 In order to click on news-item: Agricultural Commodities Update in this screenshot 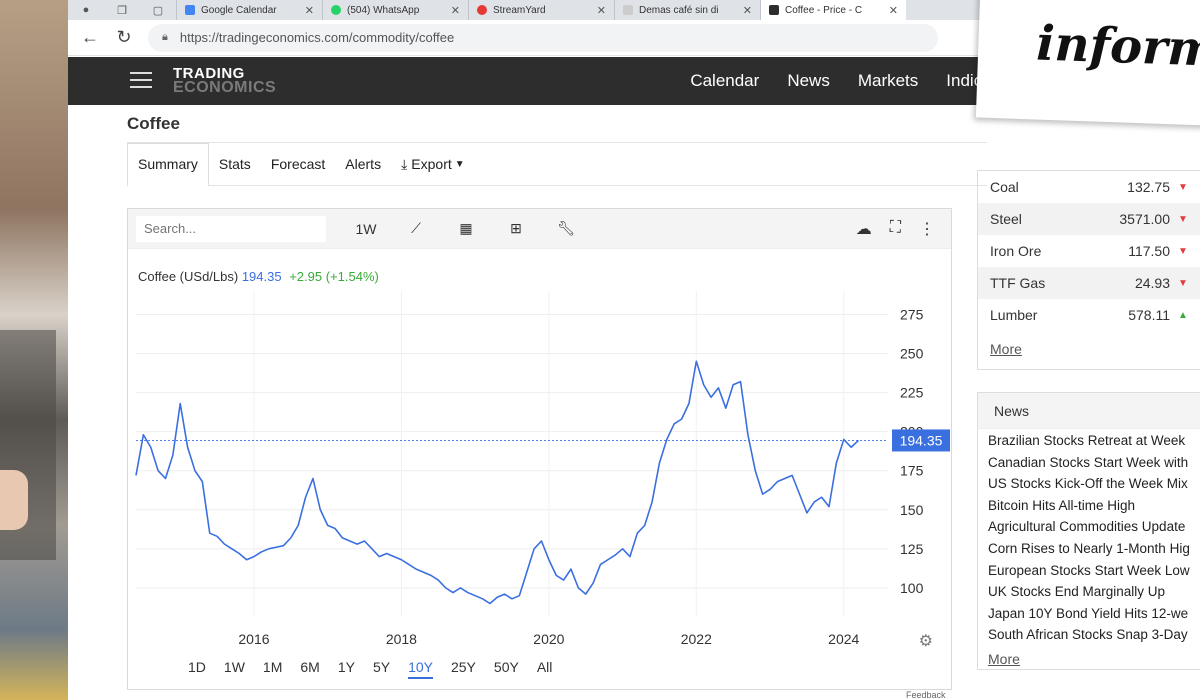, I will do `click(1094, 530)`.